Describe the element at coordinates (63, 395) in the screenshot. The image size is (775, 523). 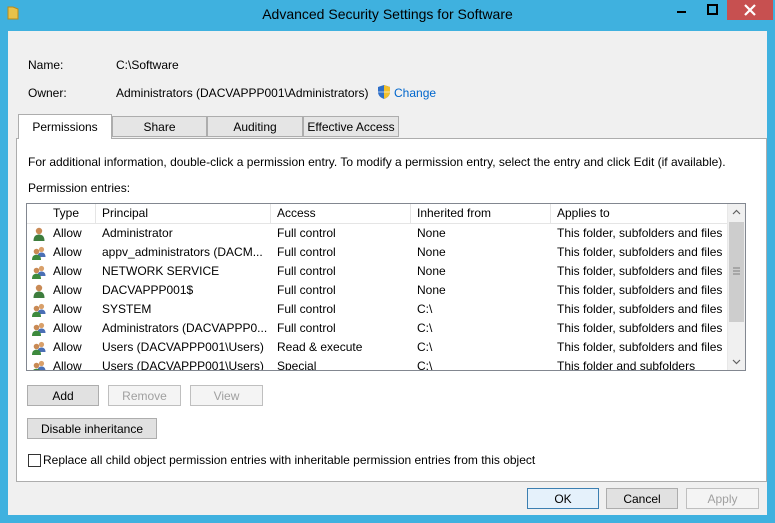
I see `add-button: Add` at that location.